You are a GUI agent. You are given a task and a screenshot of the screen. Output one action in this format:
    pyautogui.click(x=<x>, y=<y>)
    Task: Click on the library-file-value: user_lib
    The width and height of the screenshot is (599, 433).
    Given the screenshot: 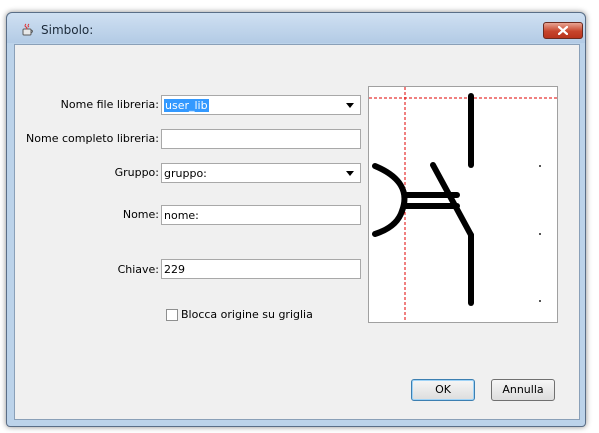 What is the action you would take?
    pyautogui.click(x=186, y=105)
    